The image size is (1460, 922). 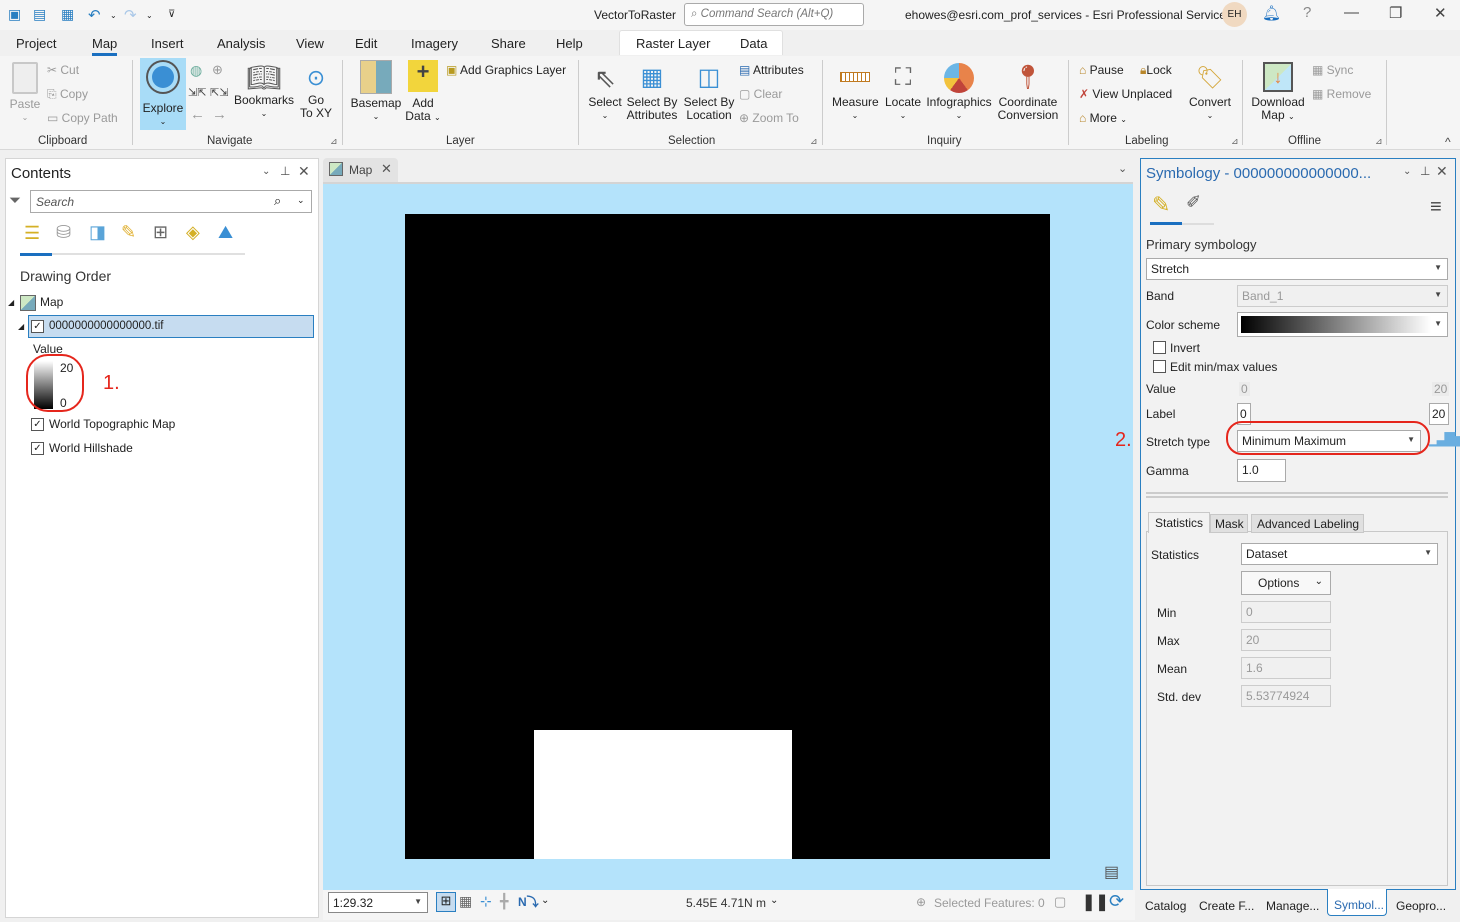 I want to click on collapse-ribbon-icon: ^, so click(x=1448, y=142).